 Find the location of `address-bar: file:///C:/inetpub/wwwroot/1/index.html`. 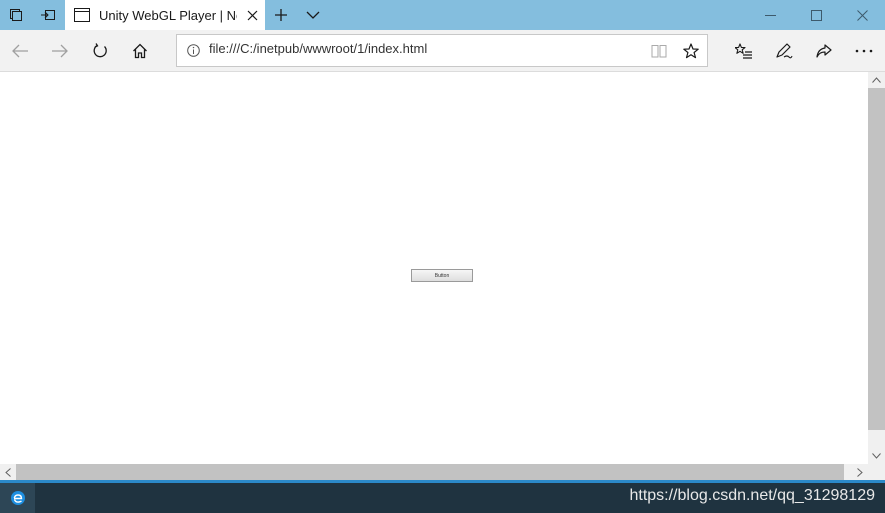

address-bar: file:///C:/inetpub/wwwroot/1/index.html is located at coordinates (442, 50).